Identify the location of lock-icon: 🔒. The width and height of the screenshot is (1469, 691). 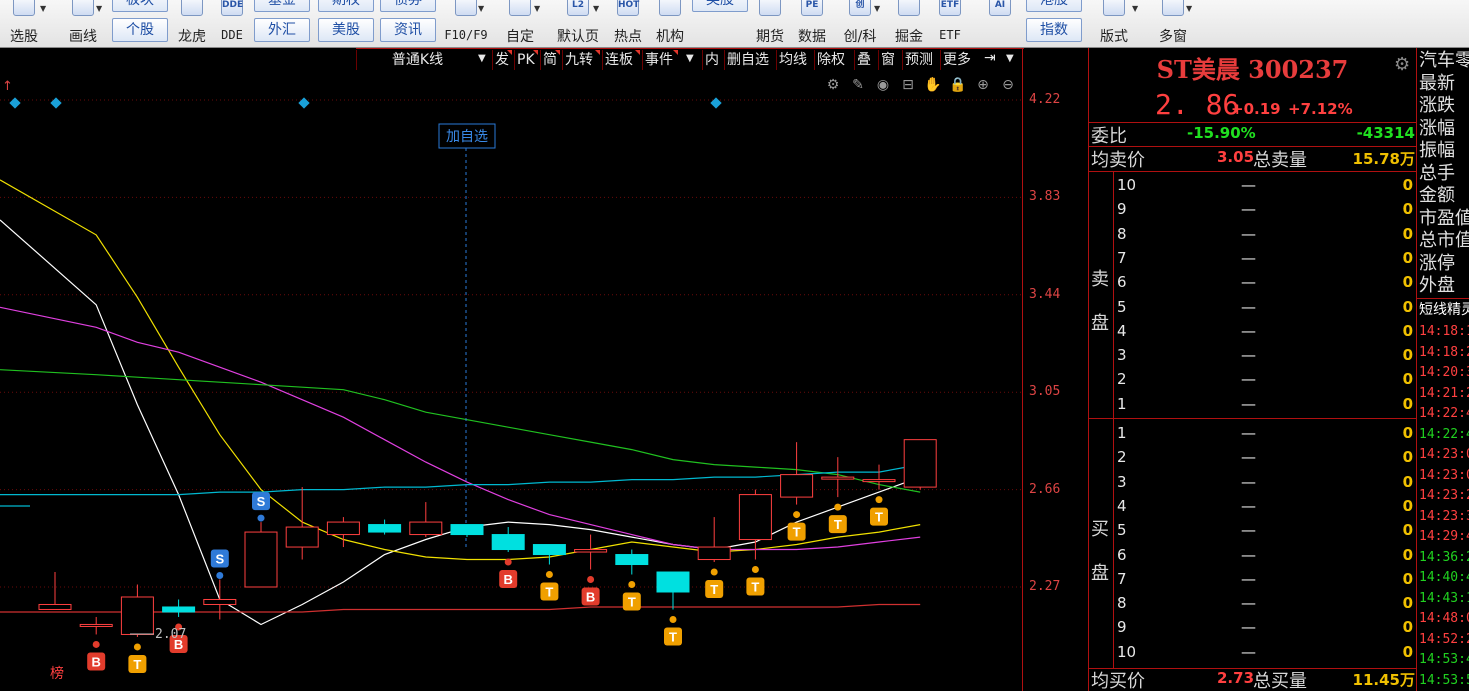
(958, 85).